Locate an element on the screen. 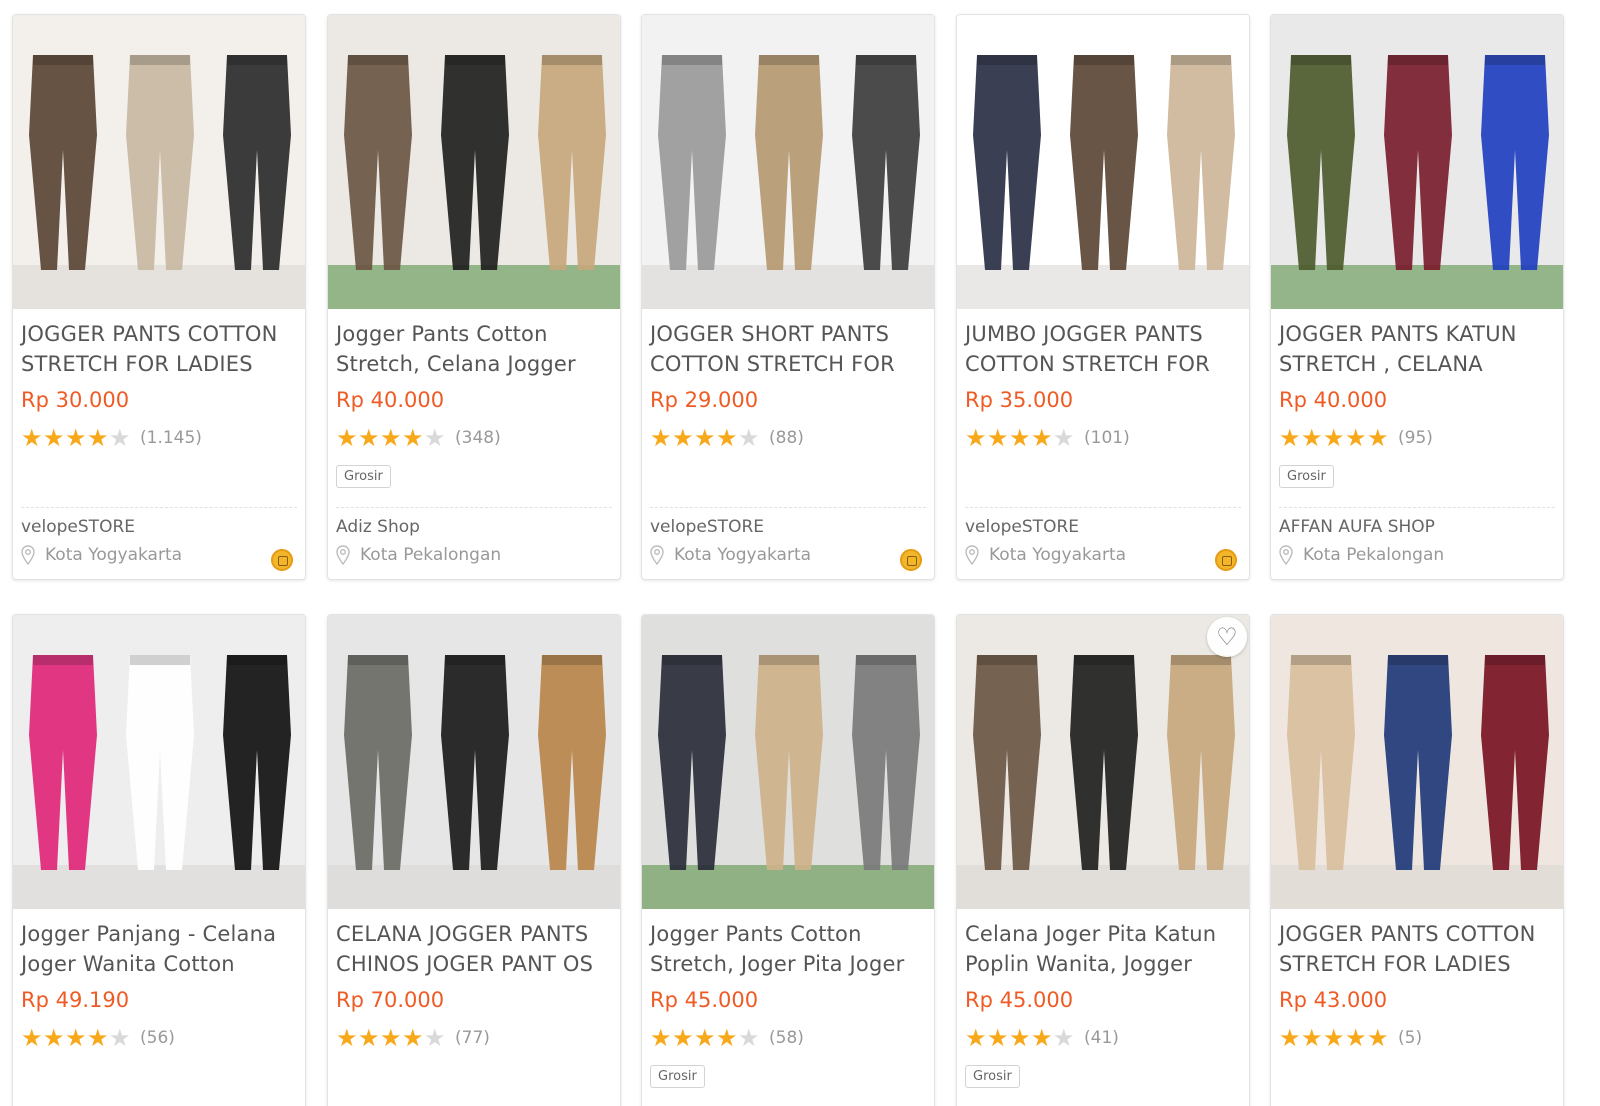 The width and height of the screenshot is (1600, 1106). product-title: CELANA JOGGER PANTS CHINOS JOGER PANT OS is located at coordinates (474, 944).